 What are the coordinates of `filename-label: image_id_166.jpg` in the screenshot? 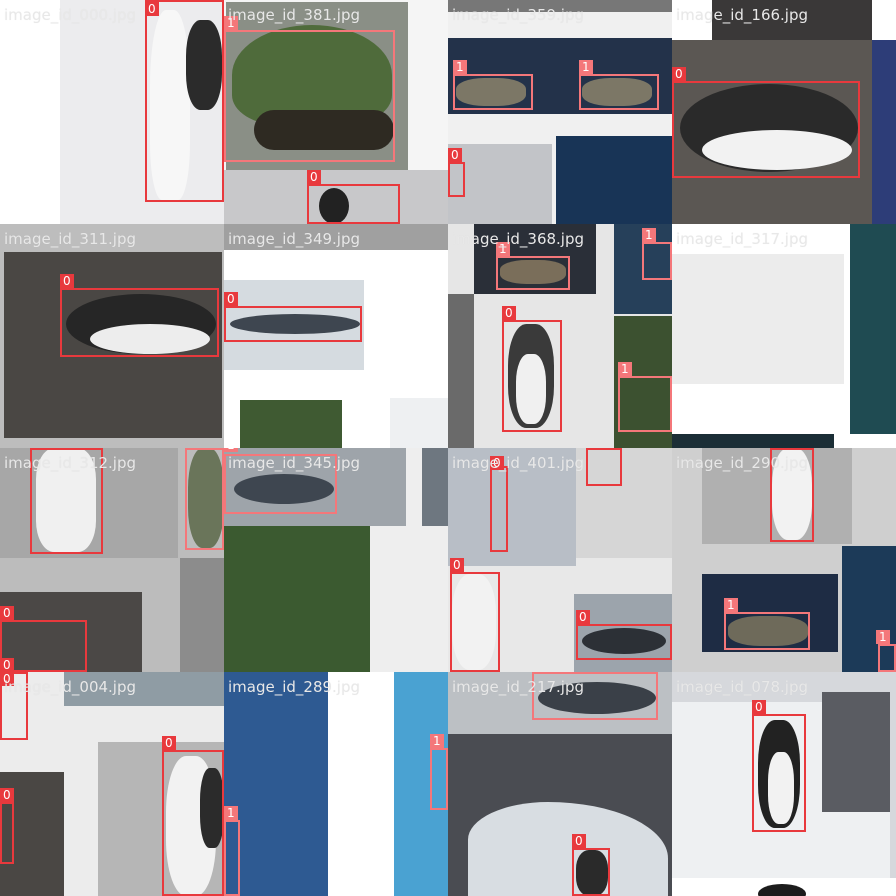 It's located at (742, 15).